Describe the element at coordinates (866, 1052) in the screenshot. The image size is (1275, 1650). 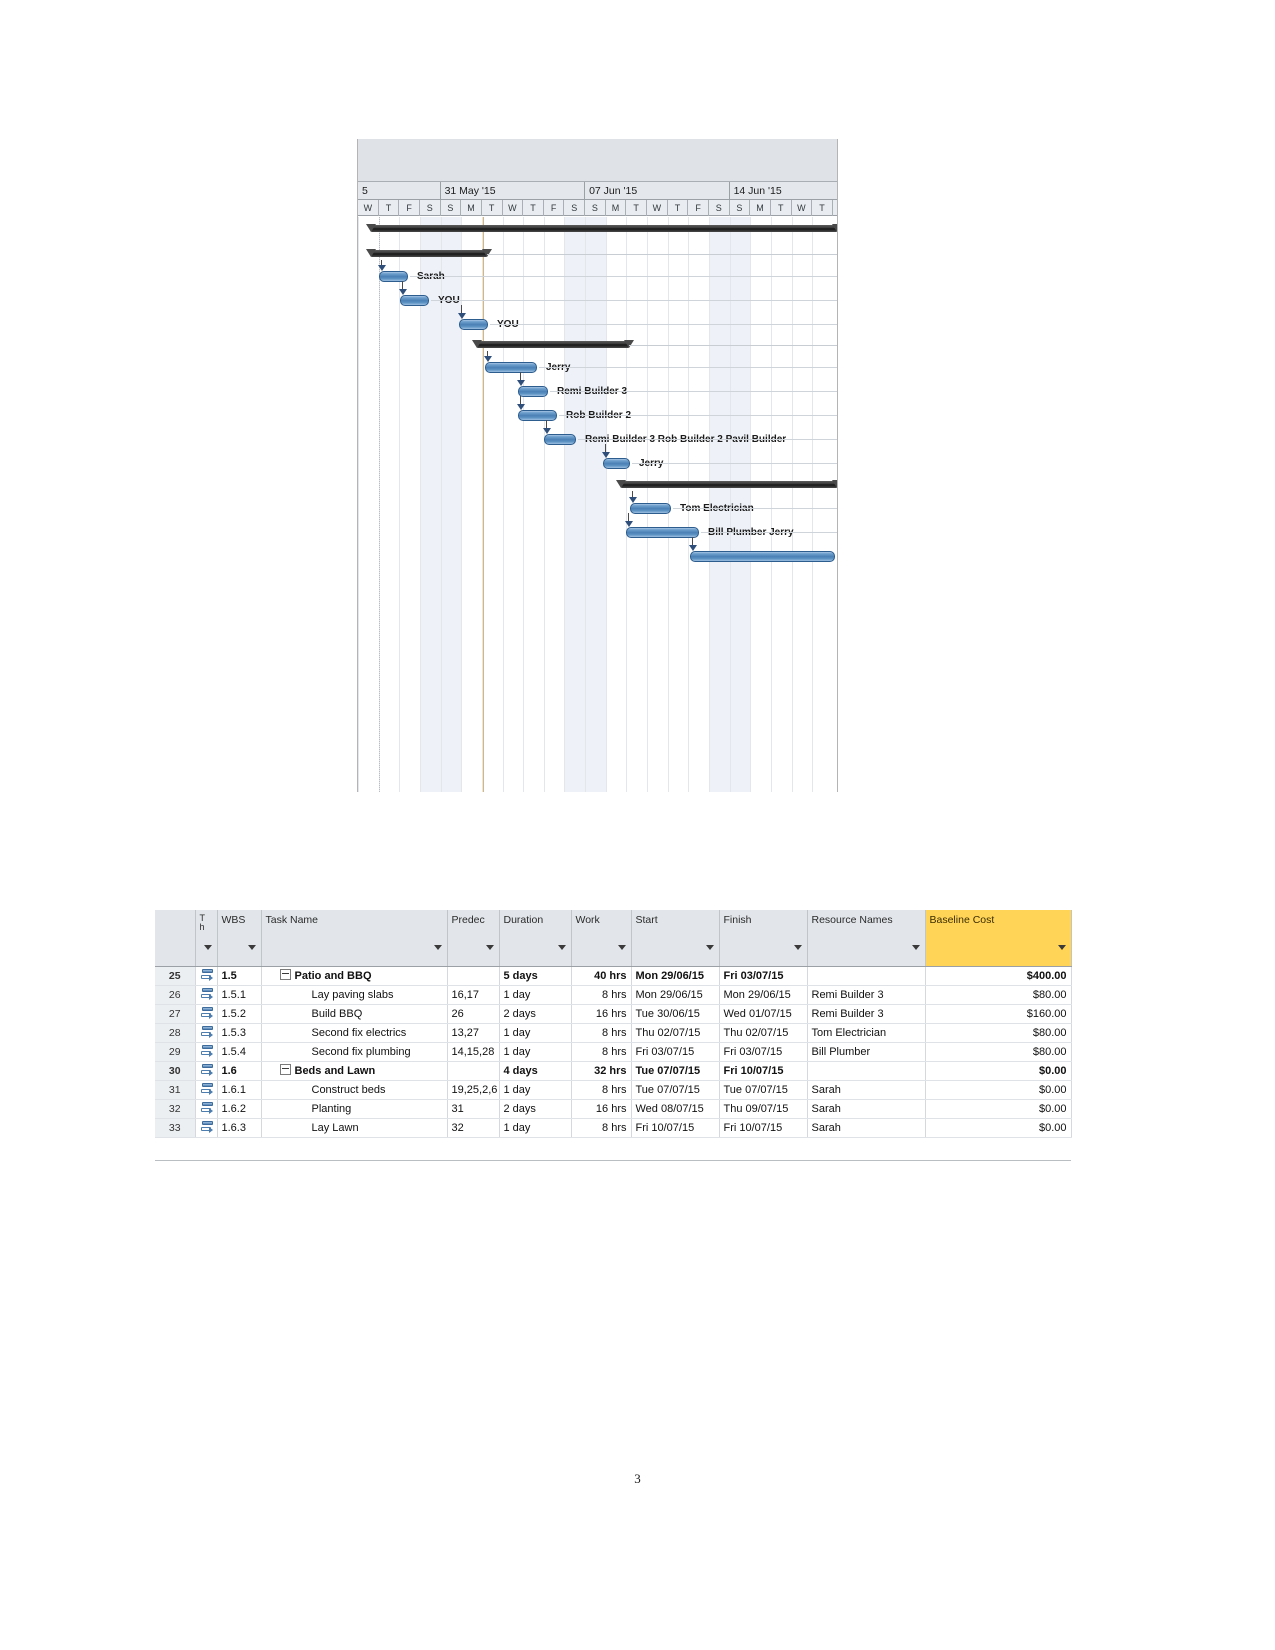
I see `cell-resource-names: Bill Plumber` at that location.